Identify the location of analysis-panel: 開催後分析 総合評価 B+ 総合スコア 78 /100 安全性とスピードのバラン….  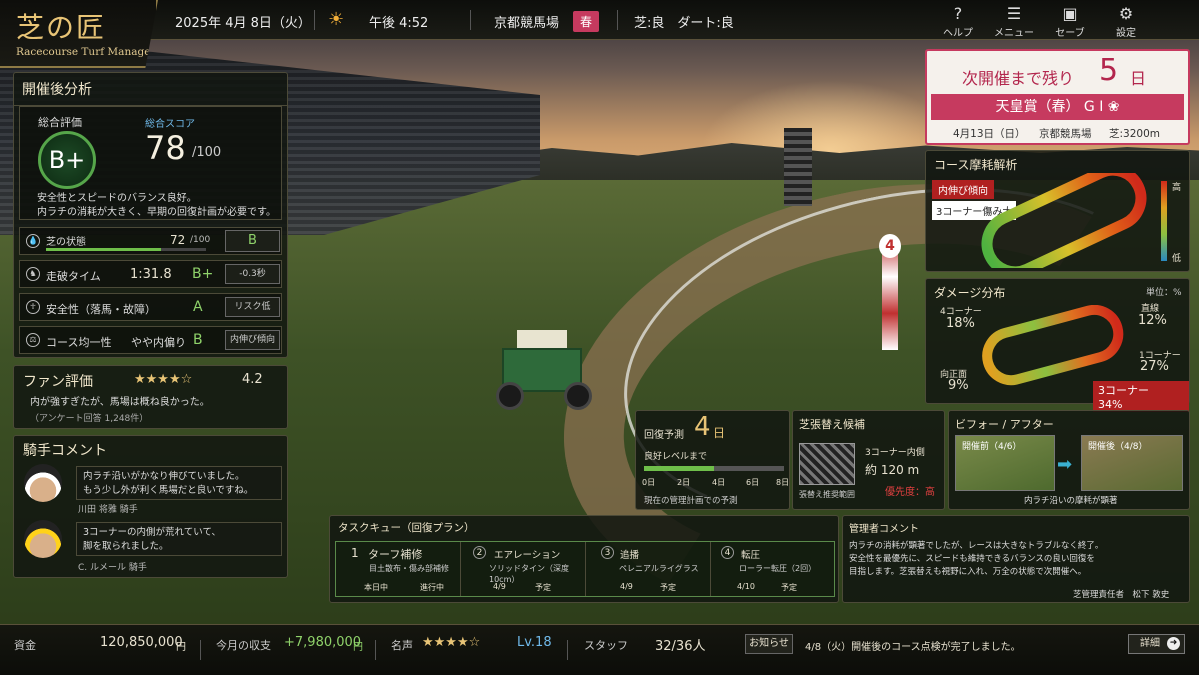
(150, 215).